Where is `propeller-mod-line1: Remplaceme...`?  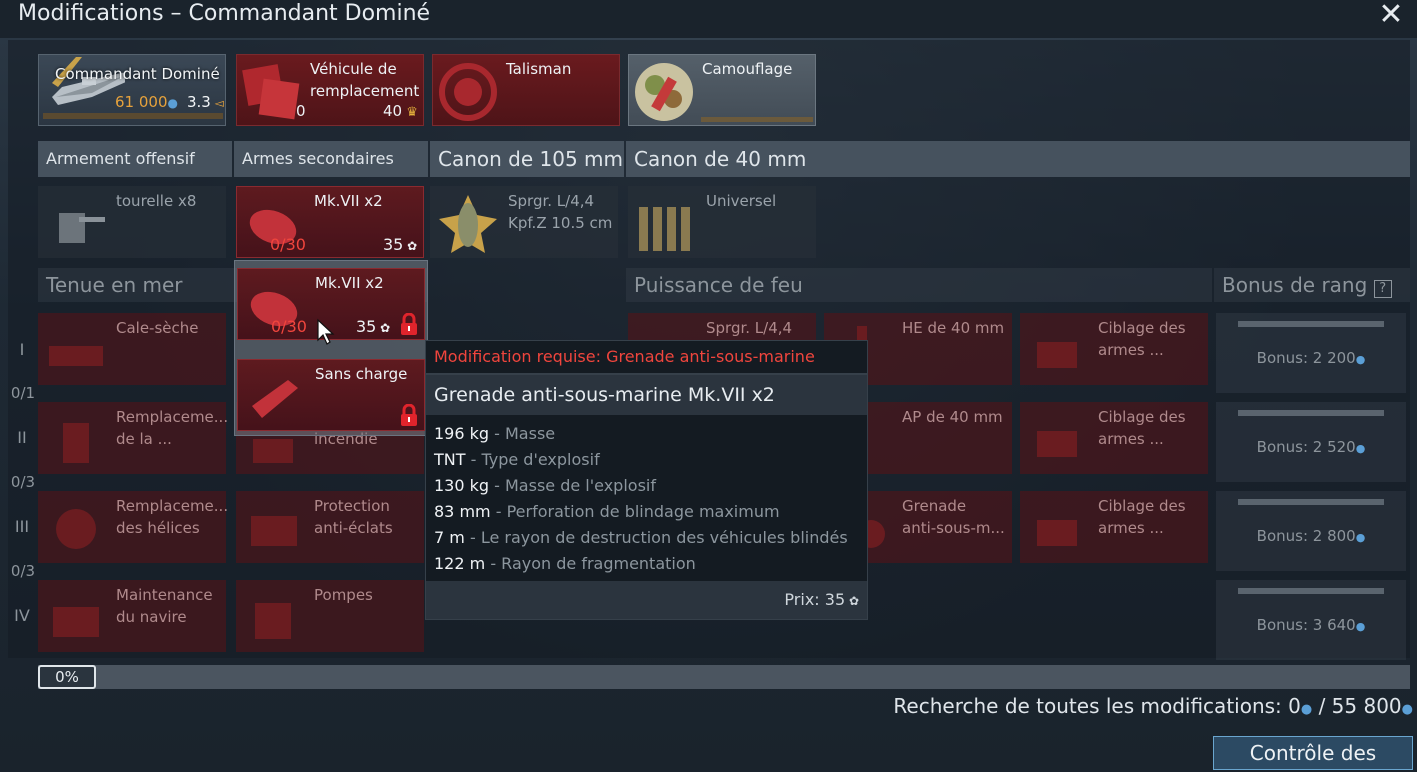
propeller-mod-line1: Remplaceme... is located at coordinates (172, 506).